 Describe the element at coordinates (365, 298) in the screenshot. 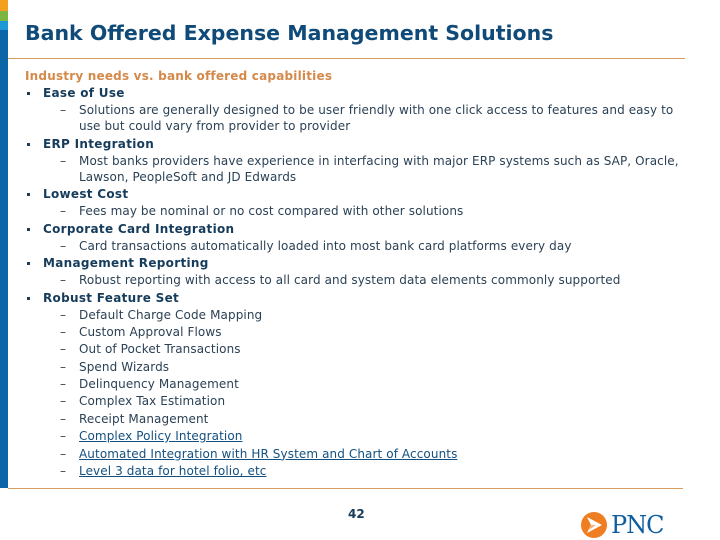

I see `section-heading: Robust Feature Set` at that location.